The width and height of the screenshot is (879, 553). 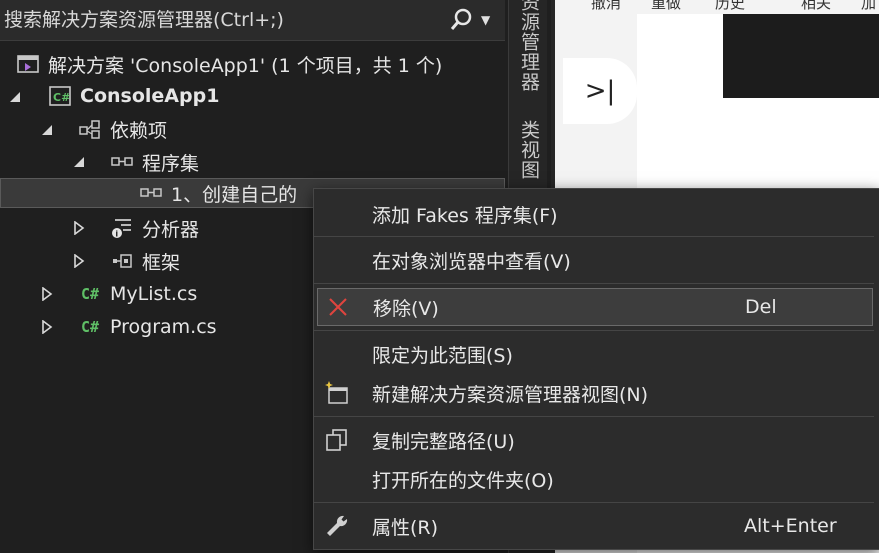 I want to click on menu-item-remove: 移除(V) Del, so click(x=595, y=307).